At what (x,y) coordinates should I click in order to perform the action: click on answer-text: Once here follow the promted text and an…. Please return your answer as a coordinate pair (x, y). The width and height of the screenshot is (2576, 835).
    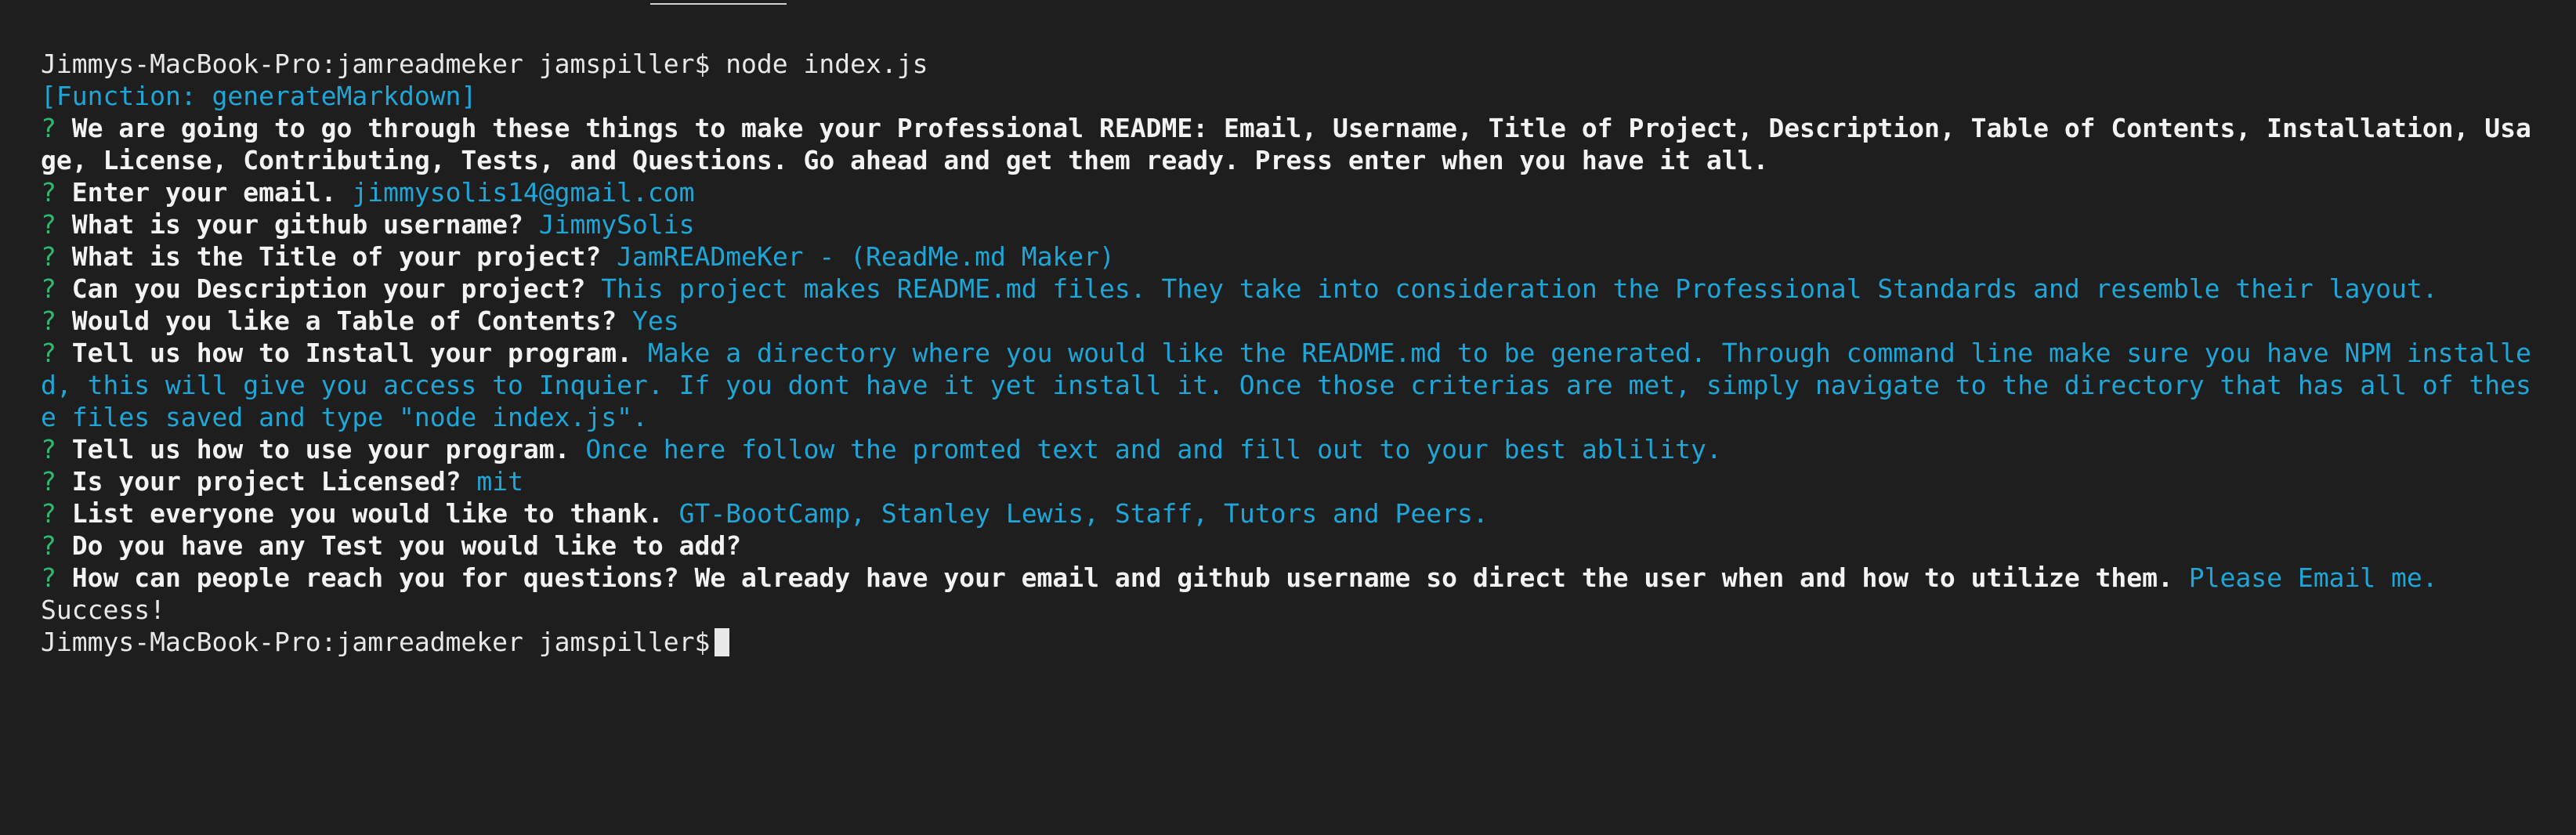
    Looking at the image, I should click on (1153, 449).